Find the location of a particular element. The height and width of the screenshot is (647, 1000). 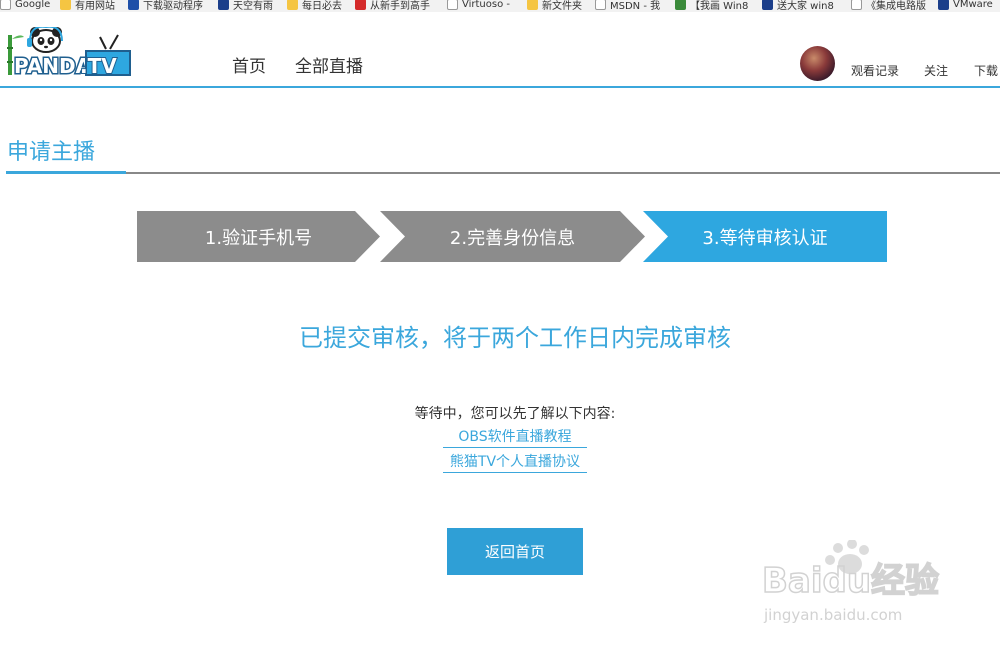

follow-link: 关注 is located at coordinates (936, 70).